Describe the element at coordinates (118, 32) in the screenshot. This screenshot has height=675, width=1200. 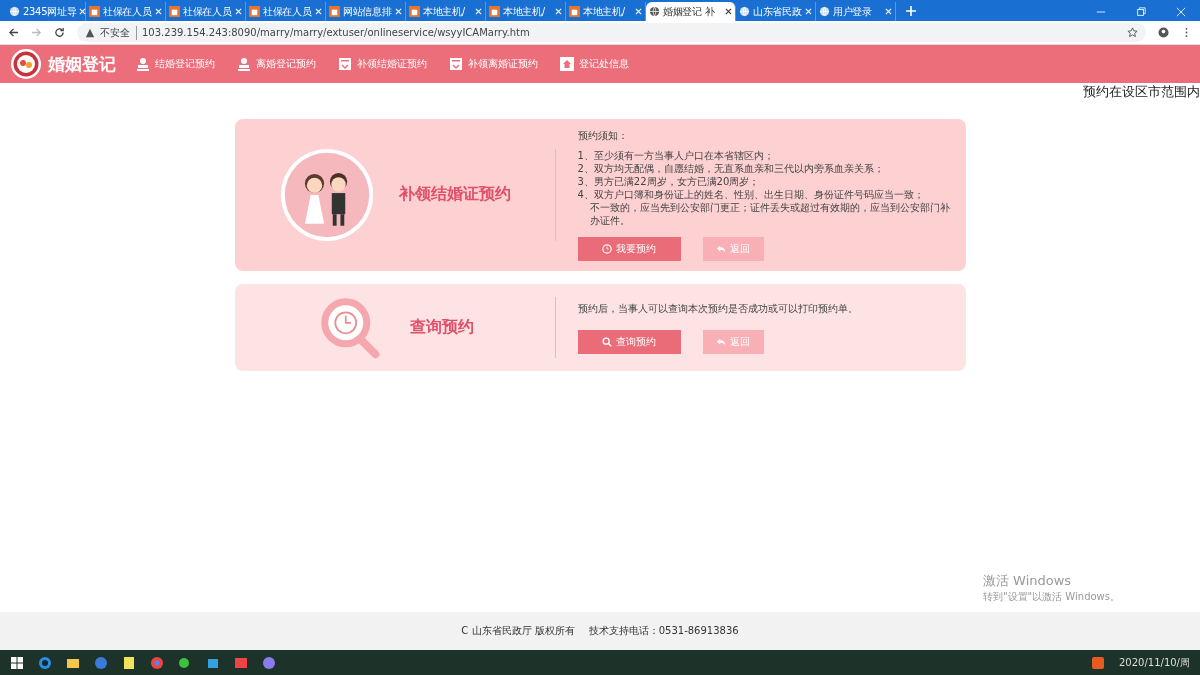
I see `security-label: 不安全` at that location.